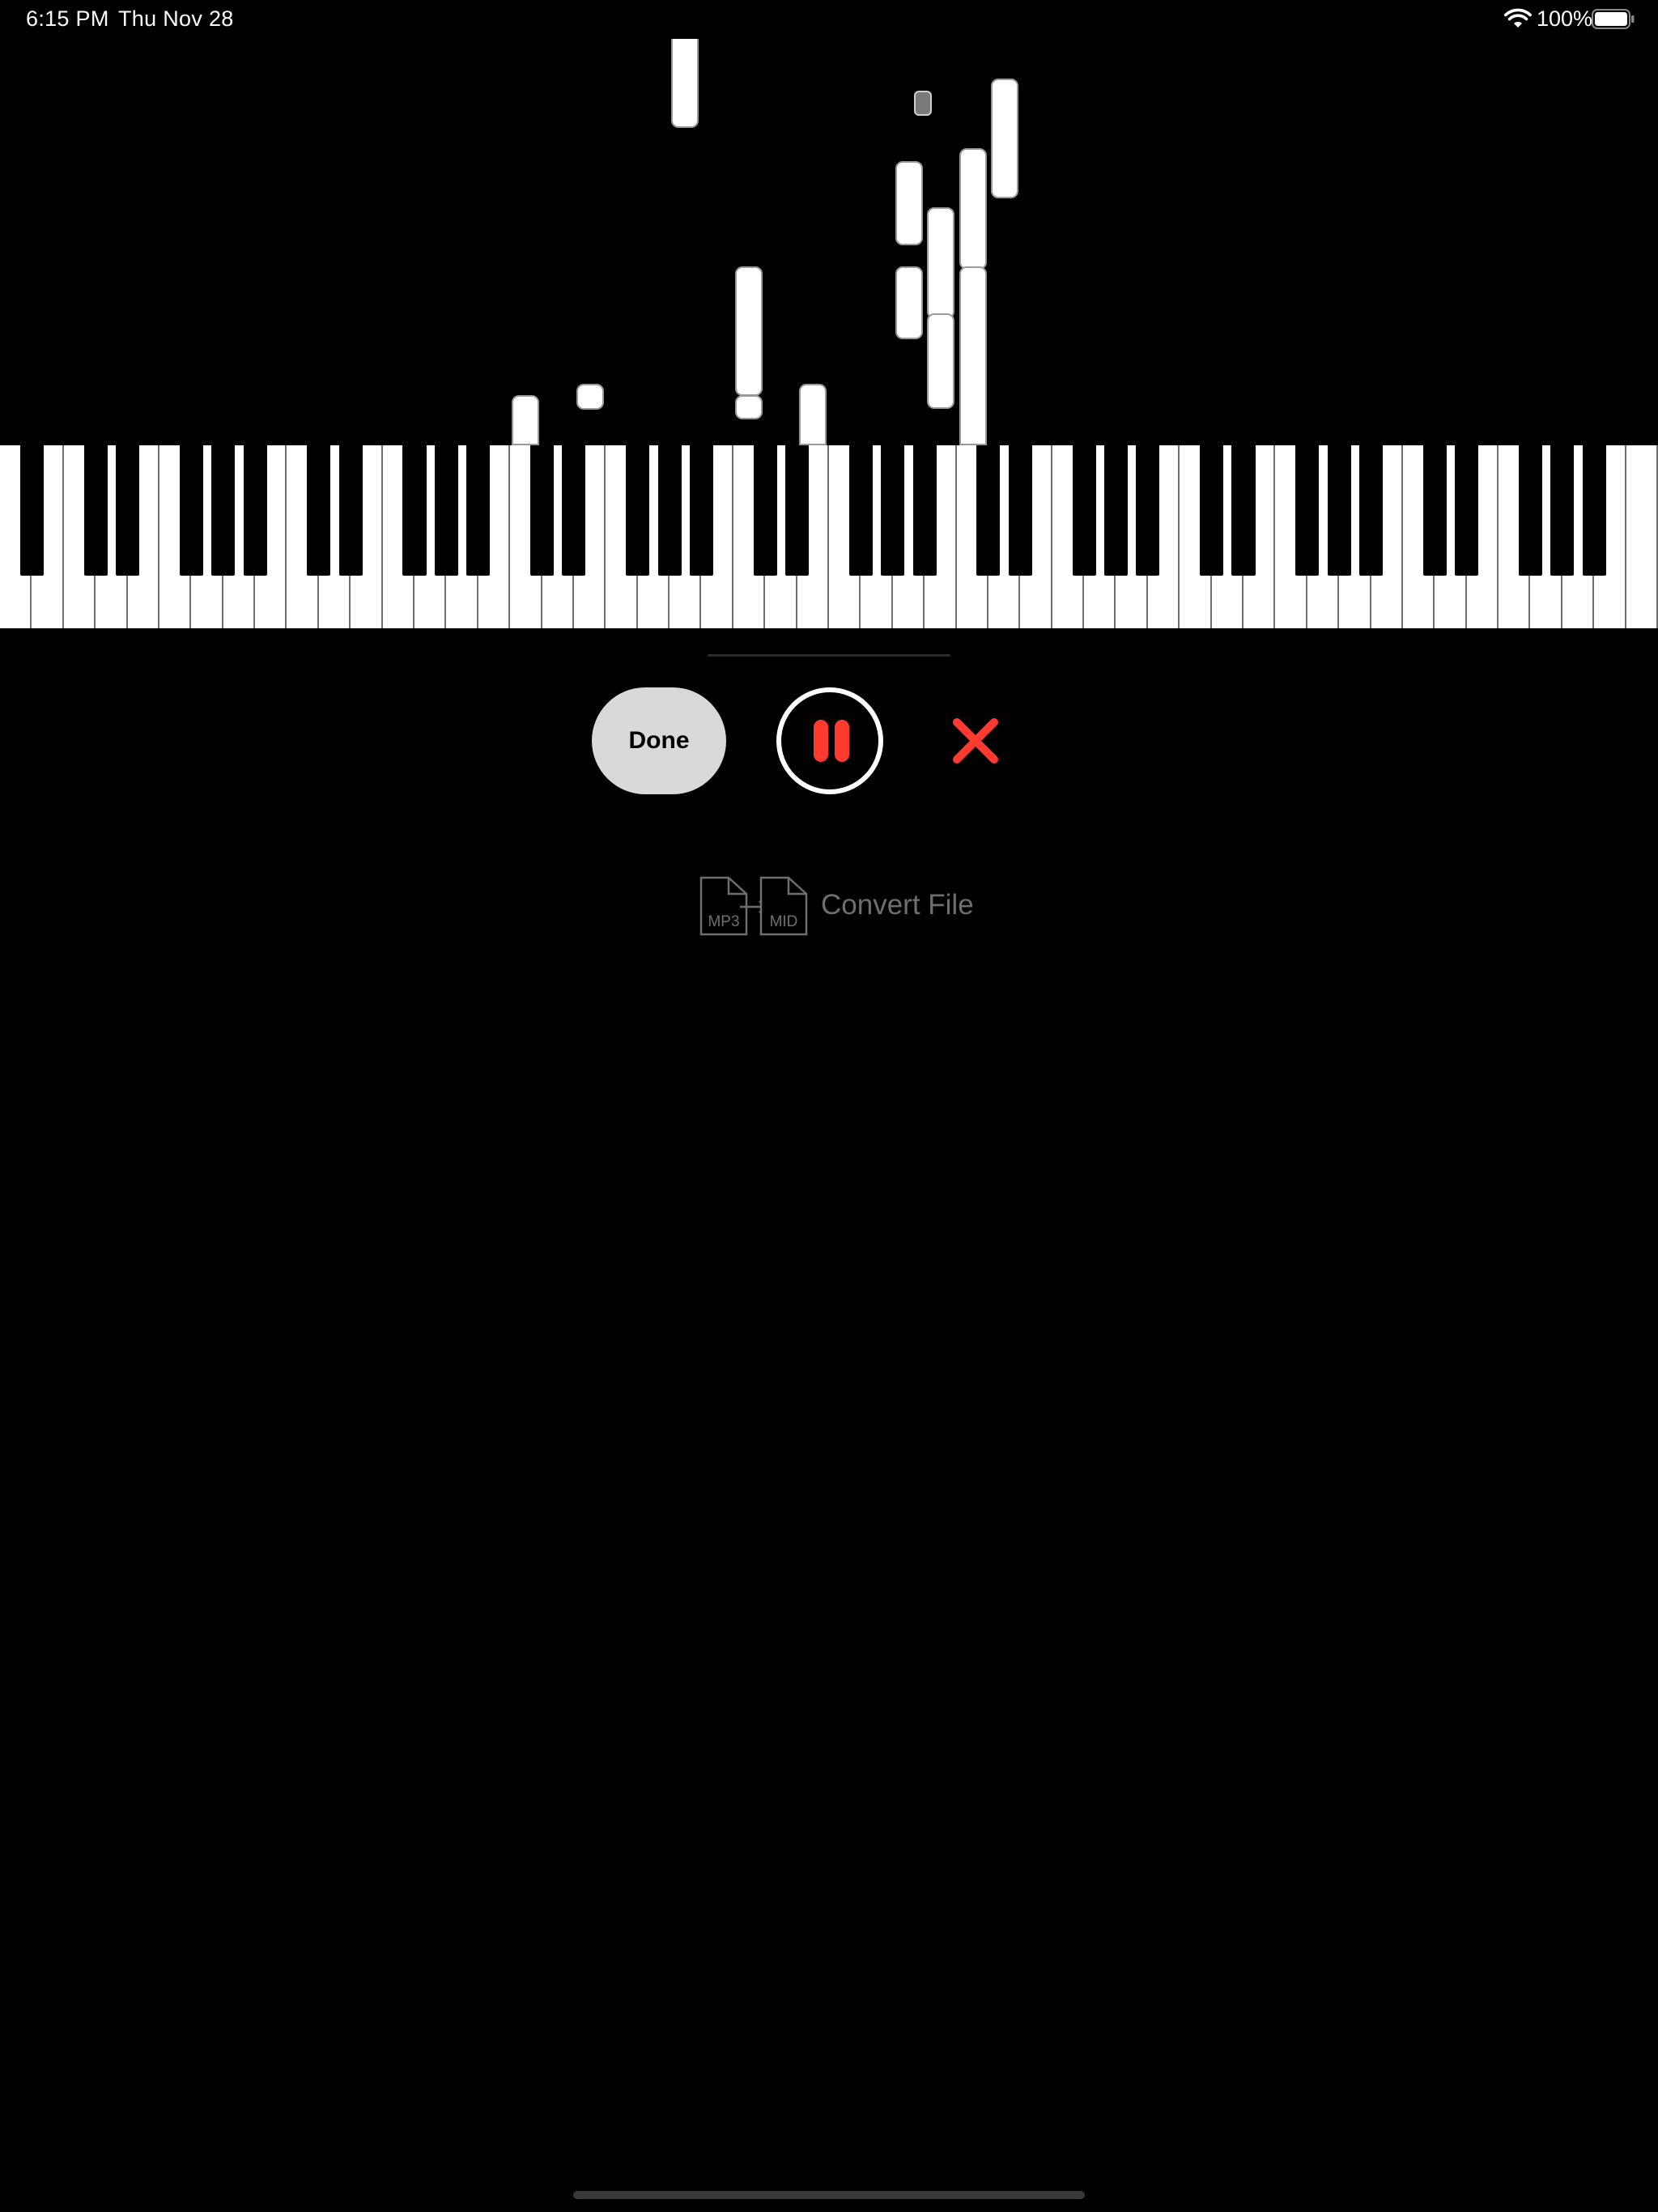 The height and width of the screenshot is (2212, 1658). I want to click on divider, so click(829, 656).